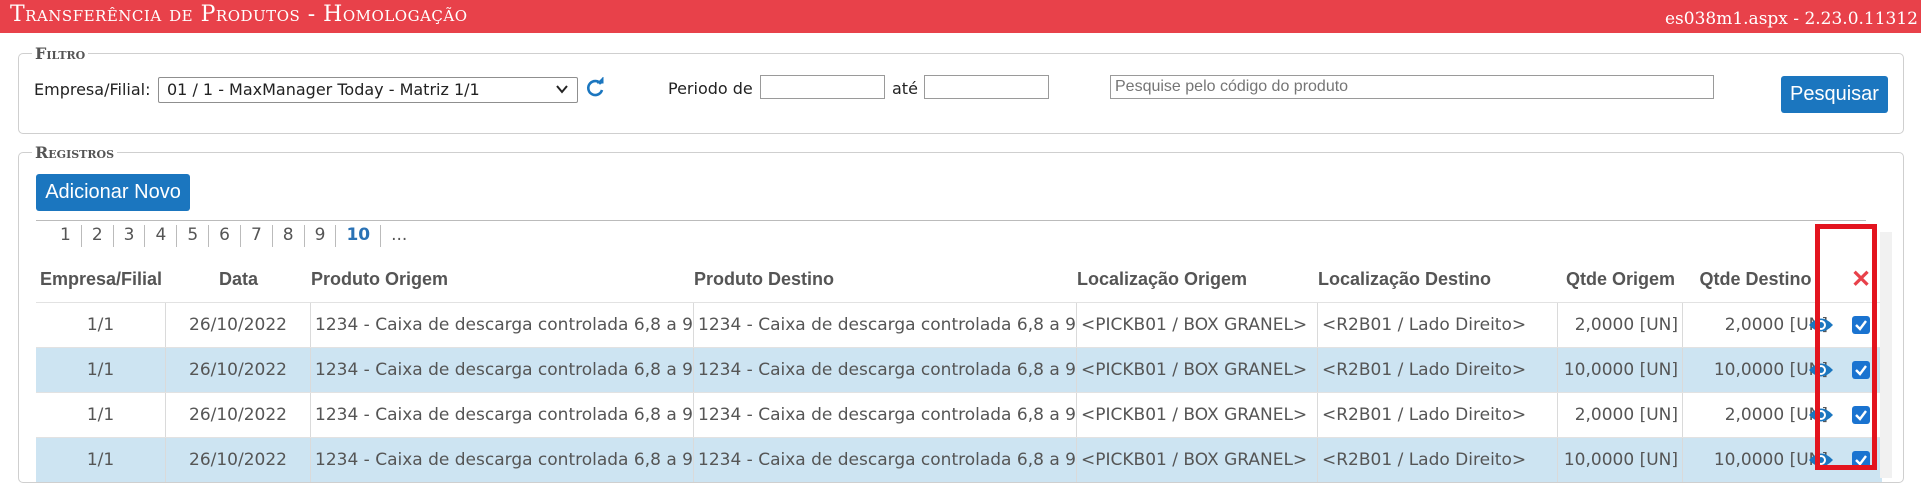  I want to click on page-link: 2, so click(98, 236).